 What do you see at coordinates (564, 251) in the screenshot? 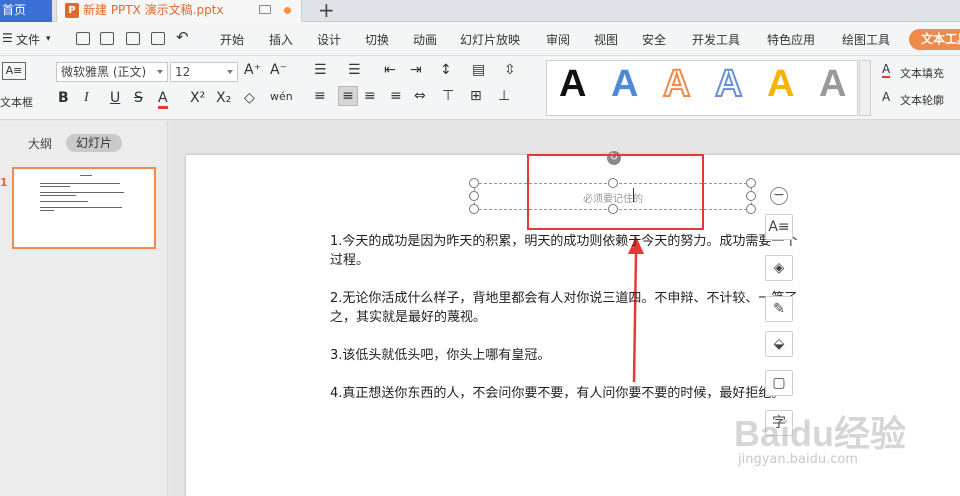
I see `paragraph-1: 1.今天的成功是因为昨天的积累，明天的成功则依赖于今天的努力。成功需要一个过程。` at bounding box center [564, 251].